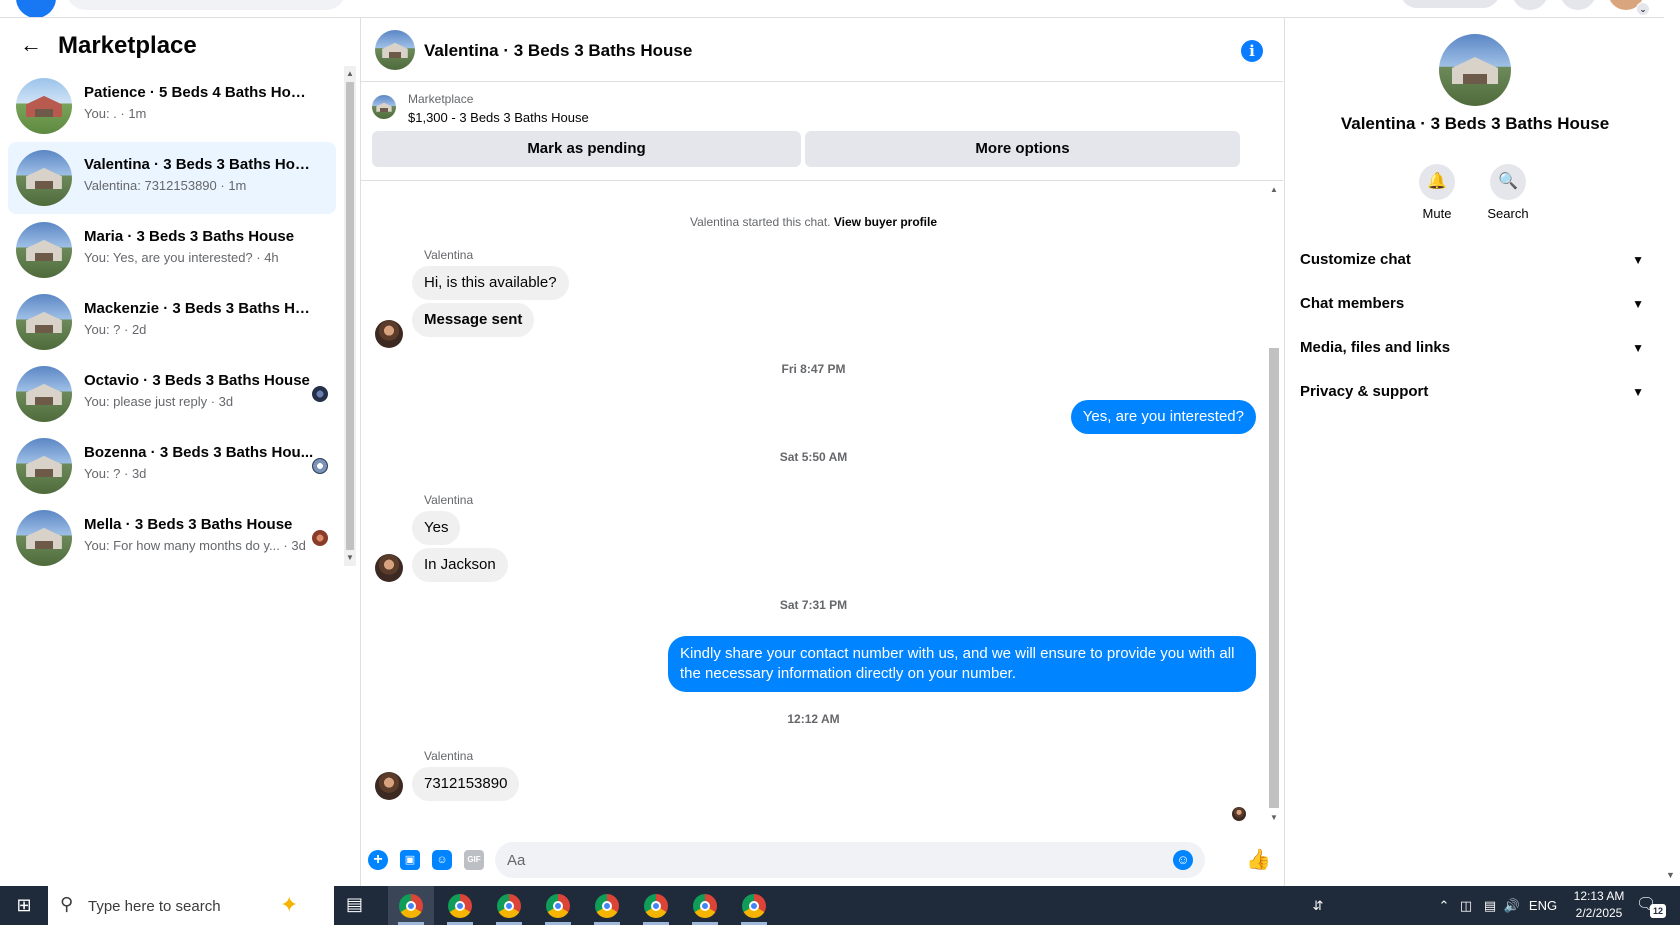  Describe the element at coordinates (1163, 417) in the screenshot. I see `outgoing-message: Yes, are you interested?` at that location.